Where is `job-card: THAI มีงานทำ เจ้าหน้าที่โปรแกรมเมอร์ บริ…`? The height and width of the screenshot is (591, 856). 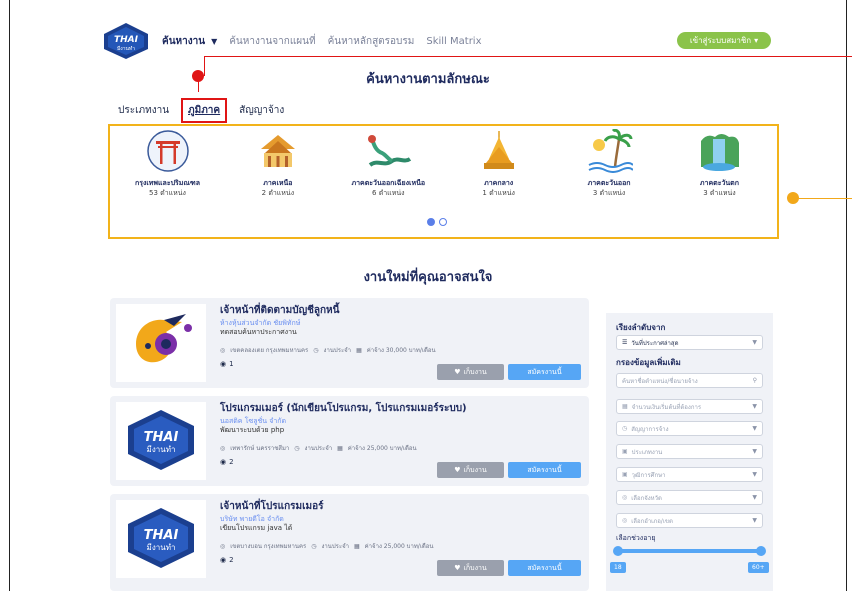
job-card: THAI มีงานทำ เจ้าหน้าที่โปรแกรมเมอร์ บริ… is located at coordinates (349, 542).